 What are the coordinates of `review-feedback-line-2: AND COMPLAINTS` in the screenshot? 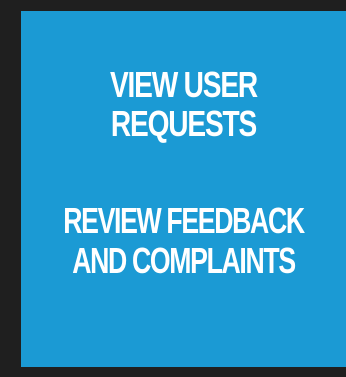 It's located at (184, 260).